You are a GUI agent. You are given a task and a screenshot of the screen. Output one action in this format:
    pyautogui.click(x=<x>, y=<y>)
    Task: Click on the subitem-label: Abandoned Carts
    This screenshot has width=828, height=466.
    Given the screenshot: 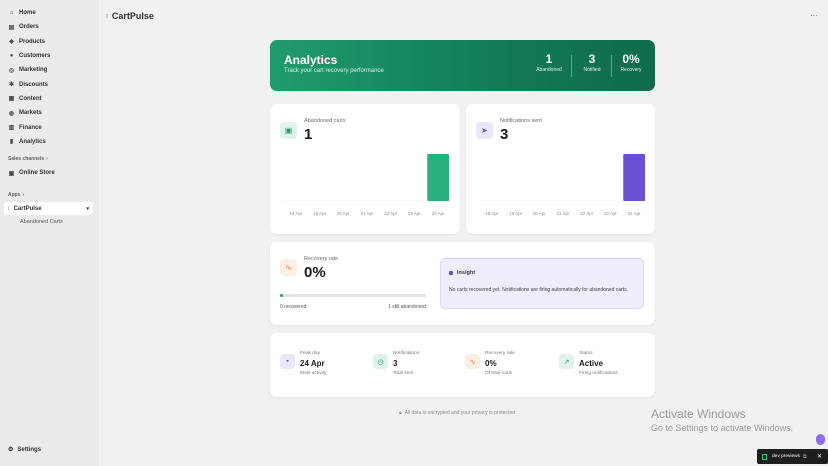 What is the action you would take?
    pyautogui.click(x=41, y=221)
    